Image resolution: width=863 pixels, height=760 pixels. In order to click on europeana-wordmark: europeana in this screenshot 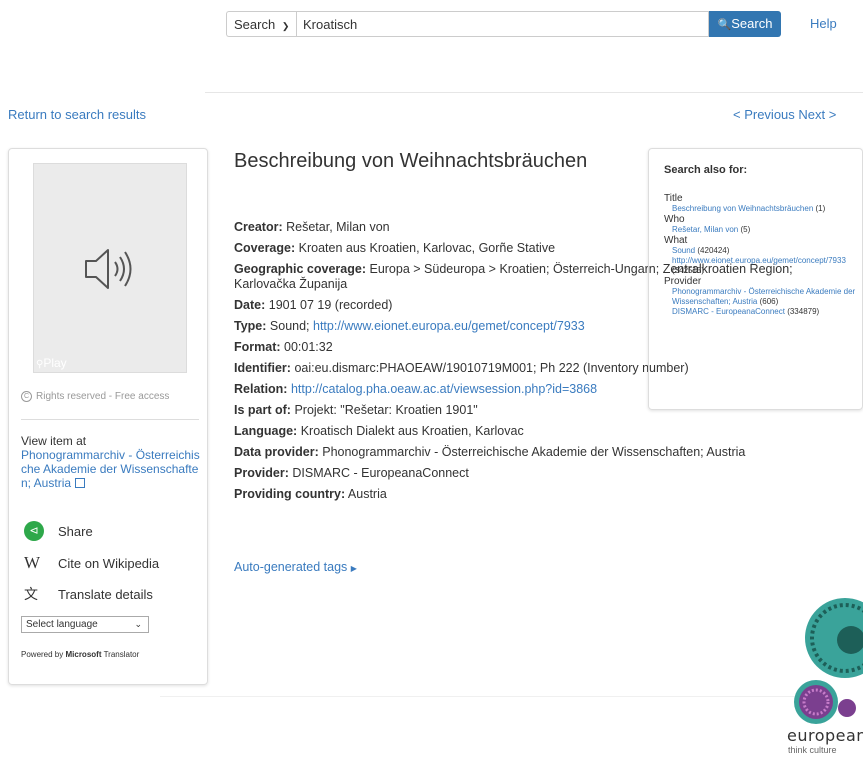, I will do `click(825, 735)`.